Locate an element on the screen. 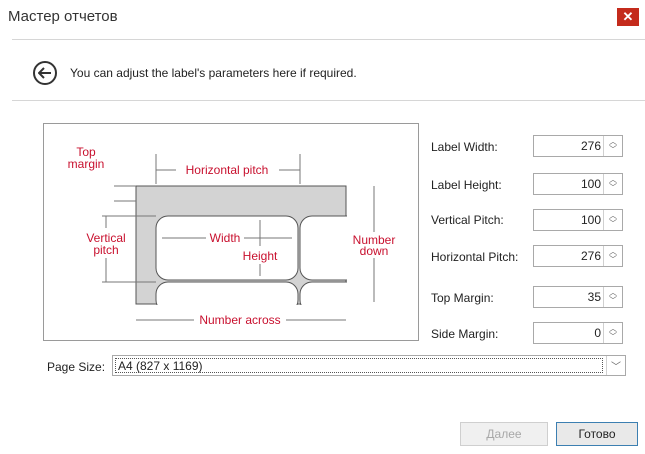 This screenshot has height=454, width=645. label-main is located at coordinates (227, 248).